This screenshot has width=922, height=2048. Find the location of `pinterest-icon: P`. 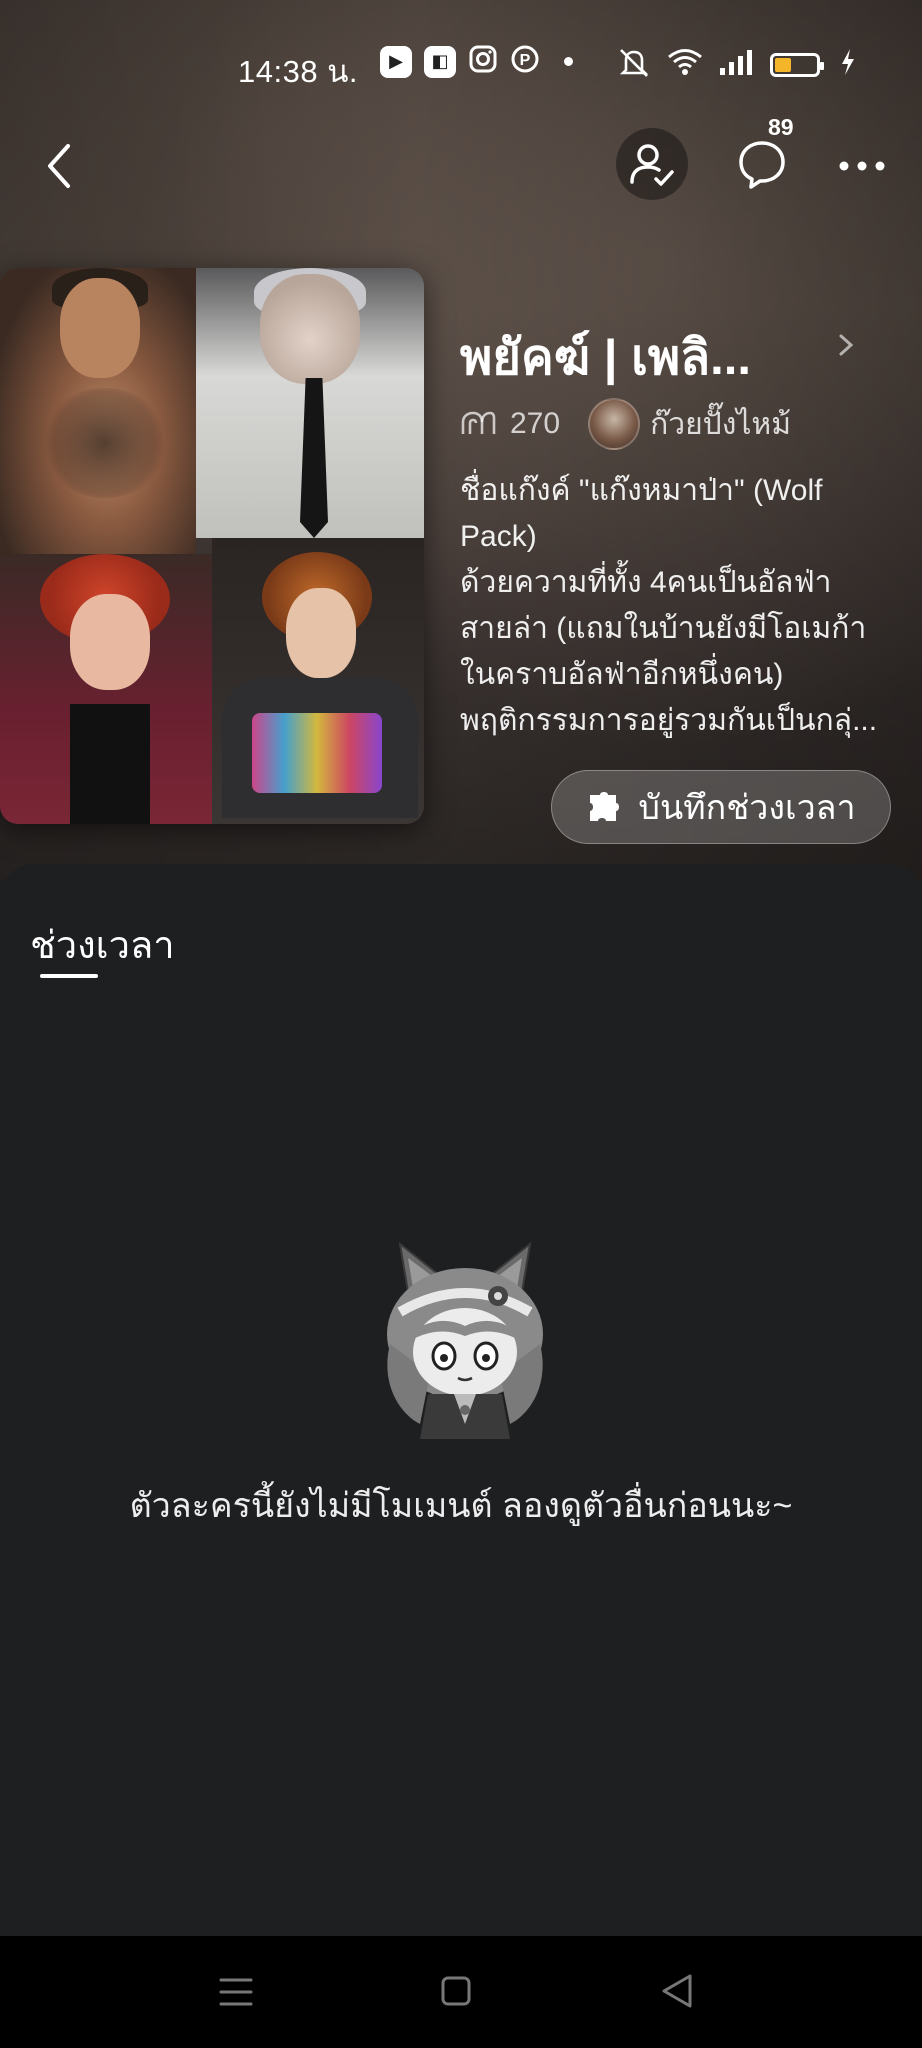

pinterest-icon: P is located at coordinates (525, 61).